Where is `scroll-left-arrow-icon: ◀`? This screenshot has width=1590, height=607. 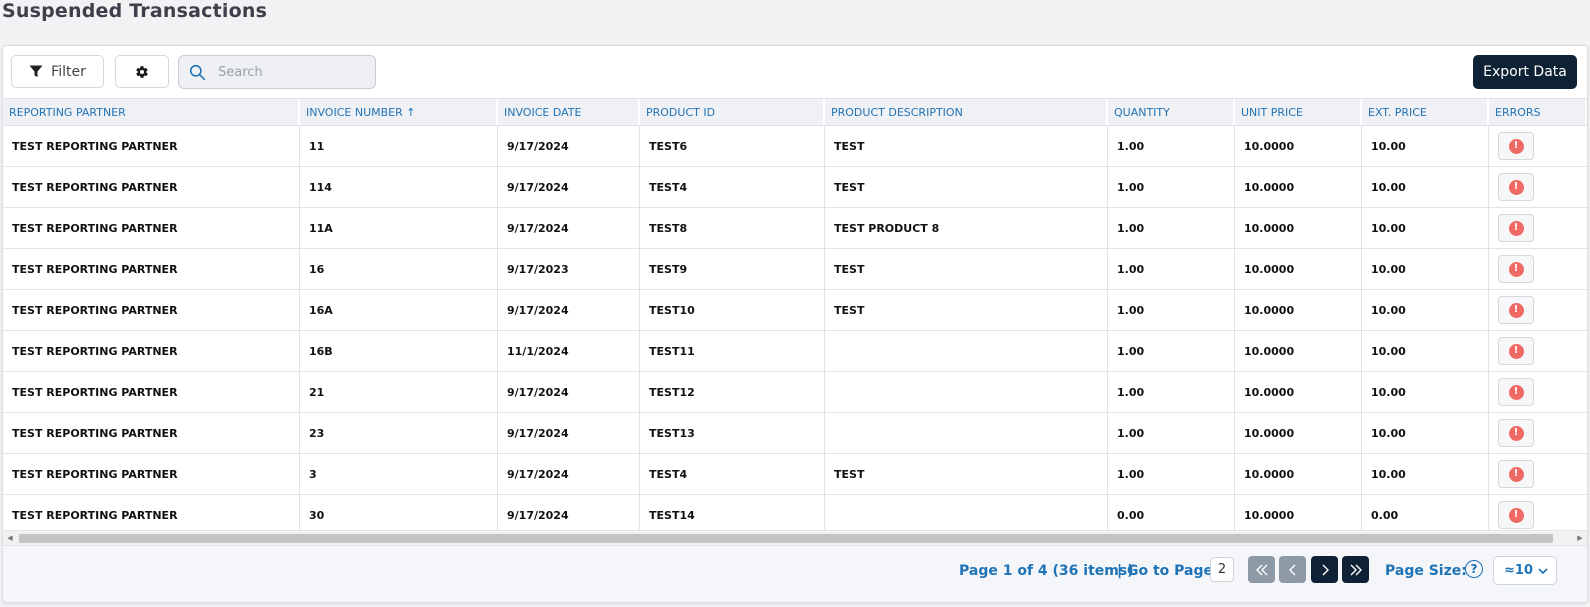 scroll-left-arrow-icon: ◀ is located at coordinates (10, 538).